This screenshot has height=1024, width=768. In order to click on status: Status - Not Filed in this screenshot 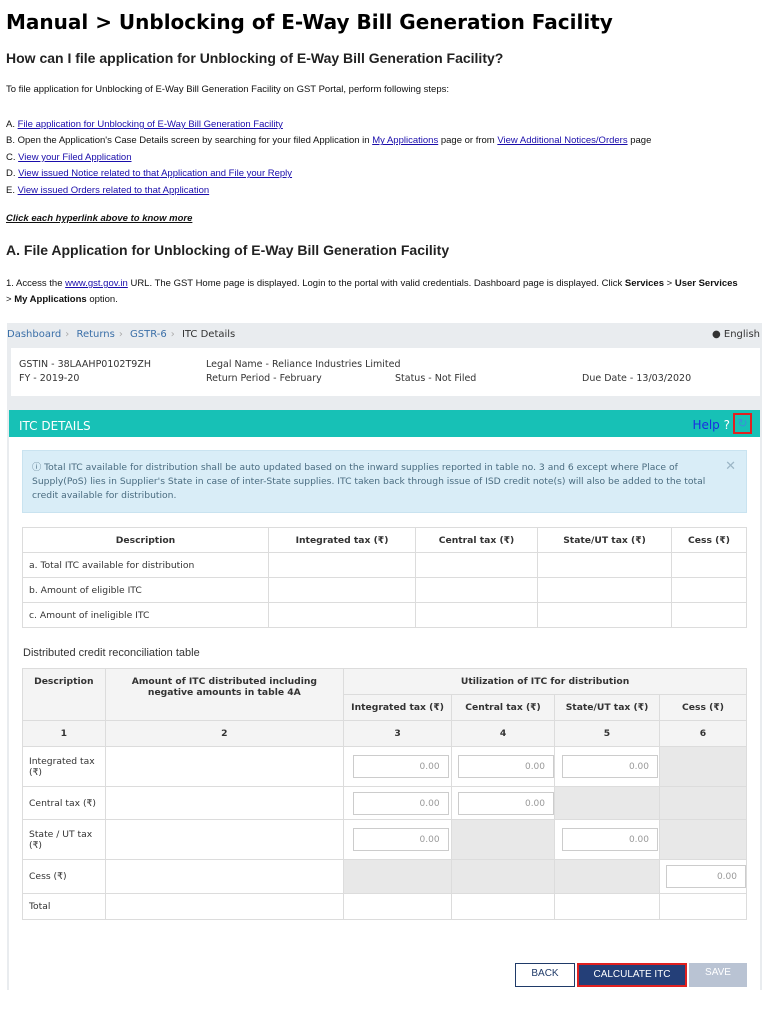, I will do `click(436, 378)`.